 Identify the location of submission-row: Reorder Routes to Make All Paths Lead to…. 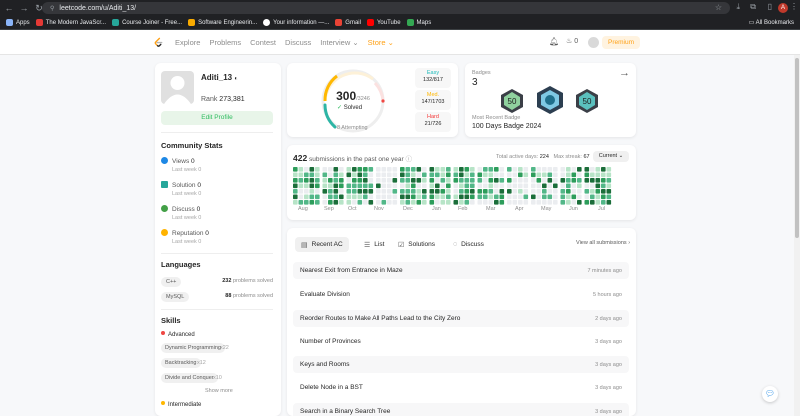
(461, 318).